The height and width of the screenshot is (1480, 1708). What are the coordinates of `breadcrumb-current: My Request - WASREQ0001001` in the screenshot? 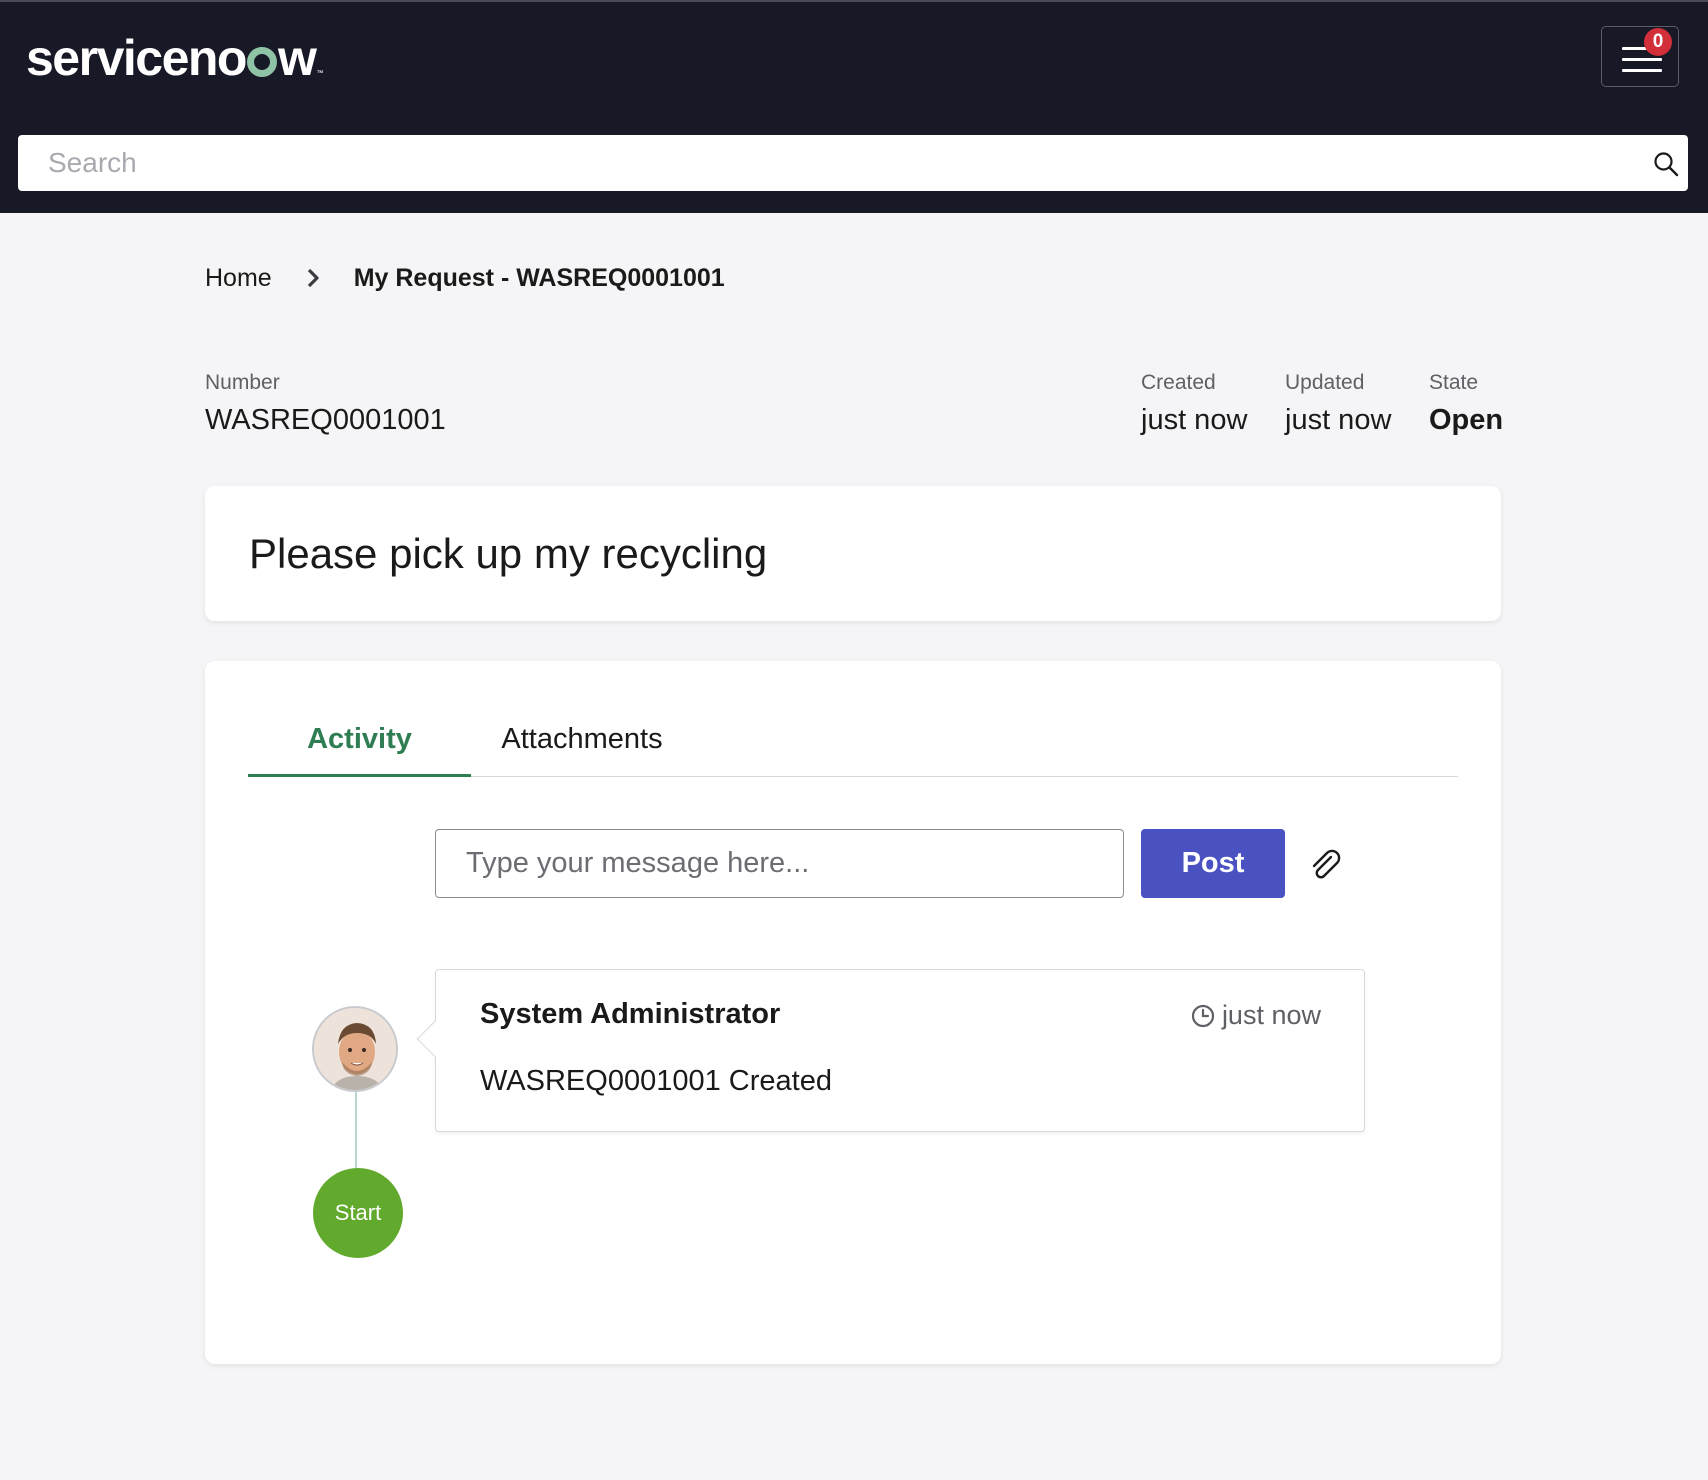 It's located at (539, 277).